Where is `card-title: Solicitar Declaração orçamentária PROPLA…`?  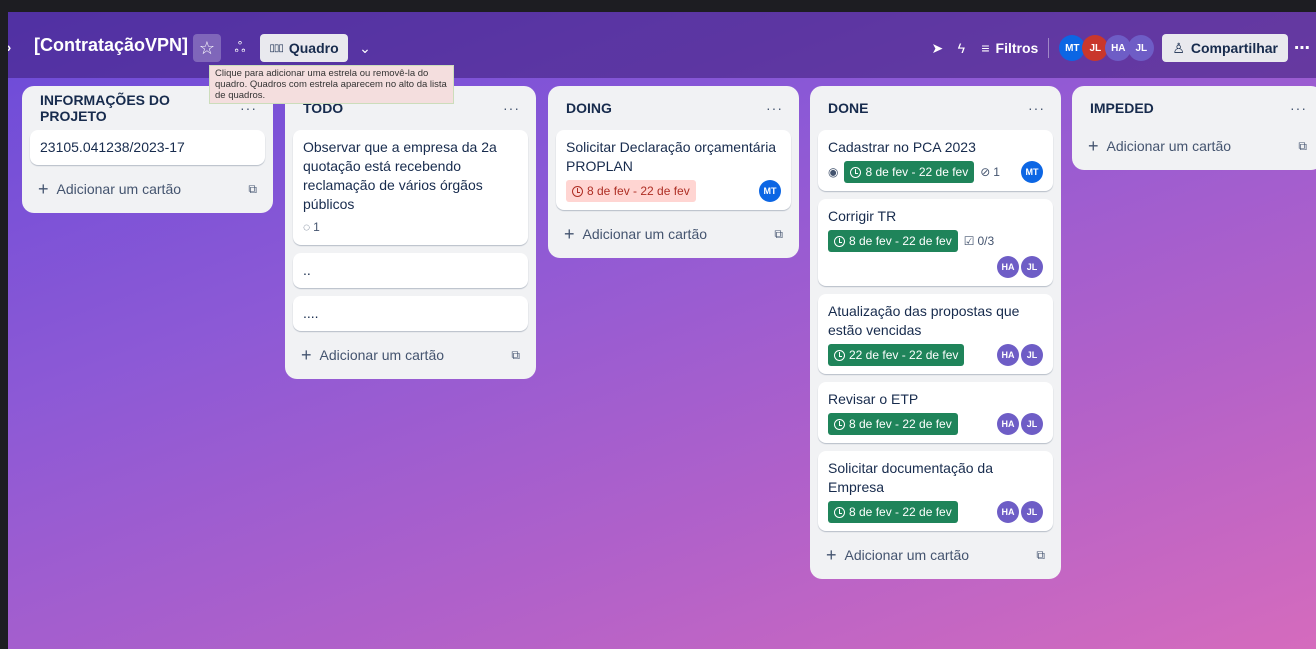
card-title: Solicitar Declaração orçamentária PROPLA… is located at coordinates (671, 156).